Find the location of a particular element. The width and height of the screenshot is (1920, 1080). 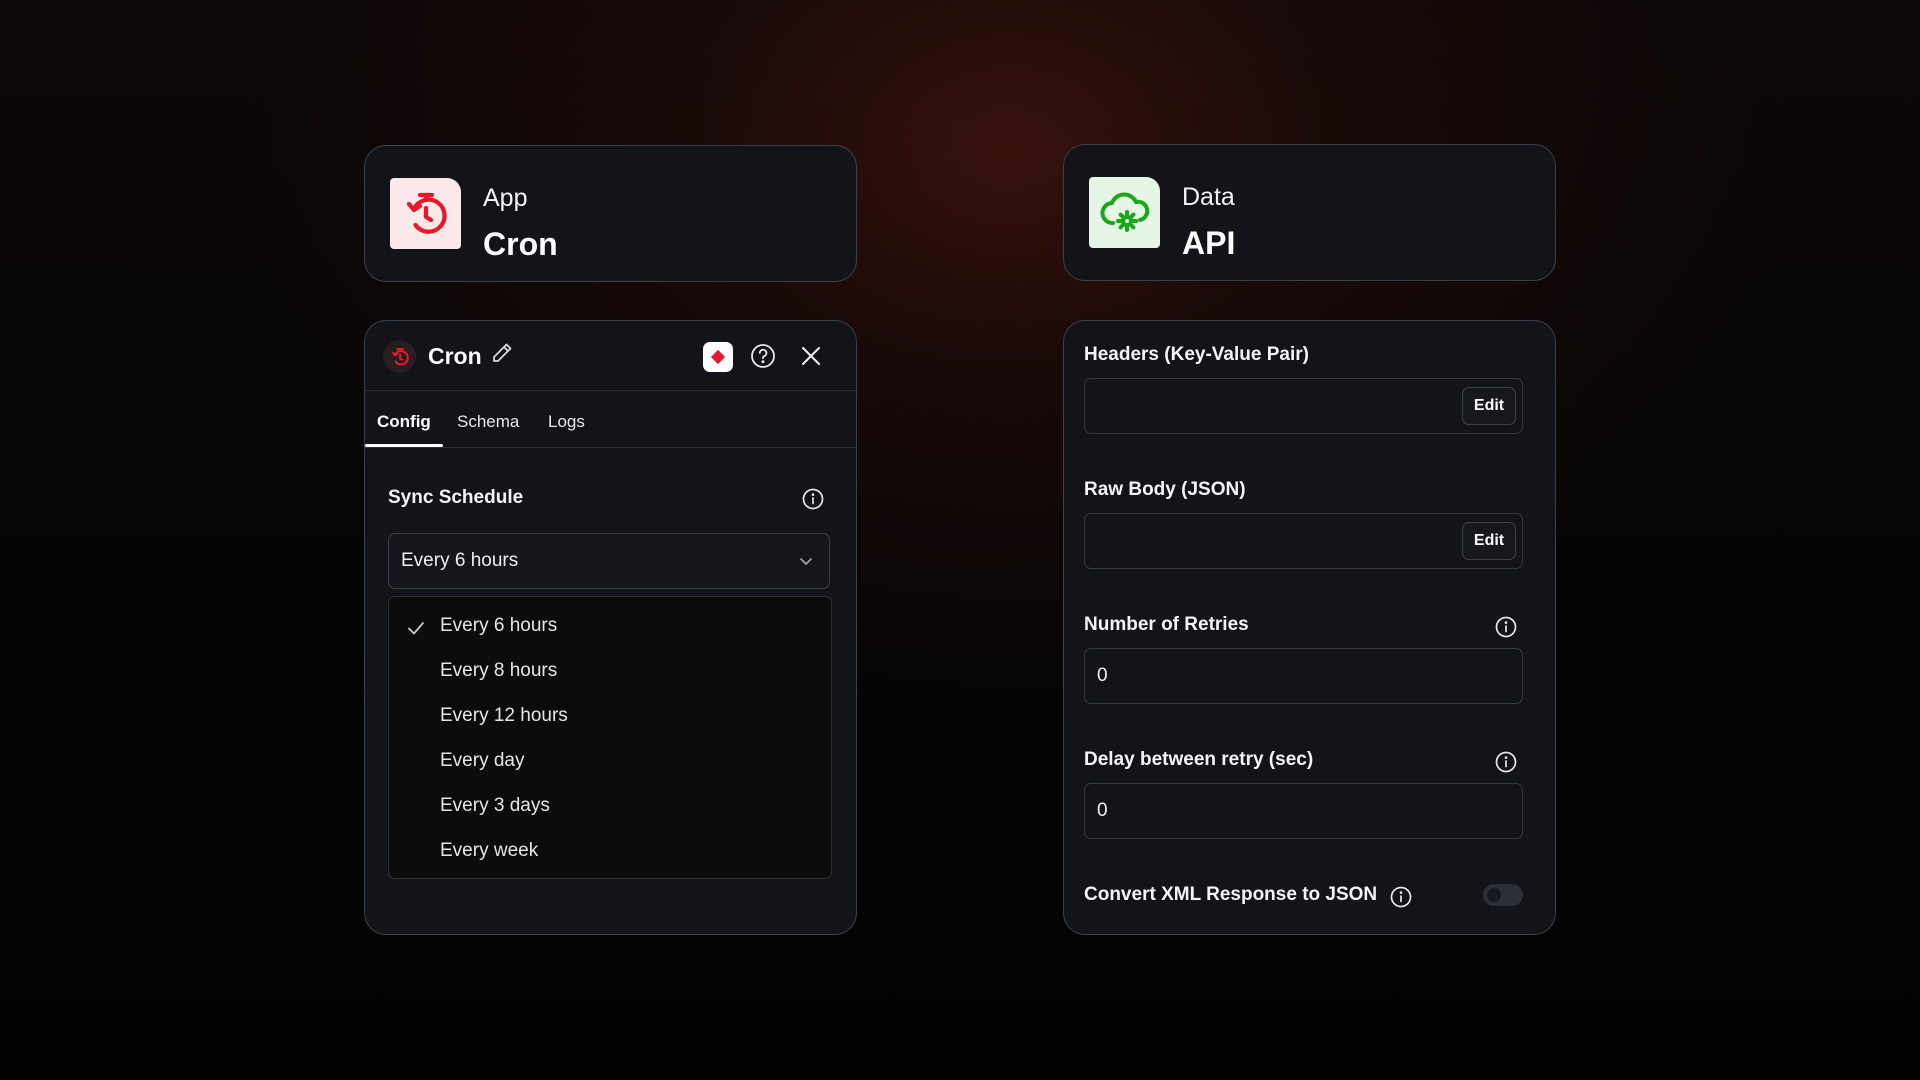

toggle-knob is located at coordinates (1494, 895).